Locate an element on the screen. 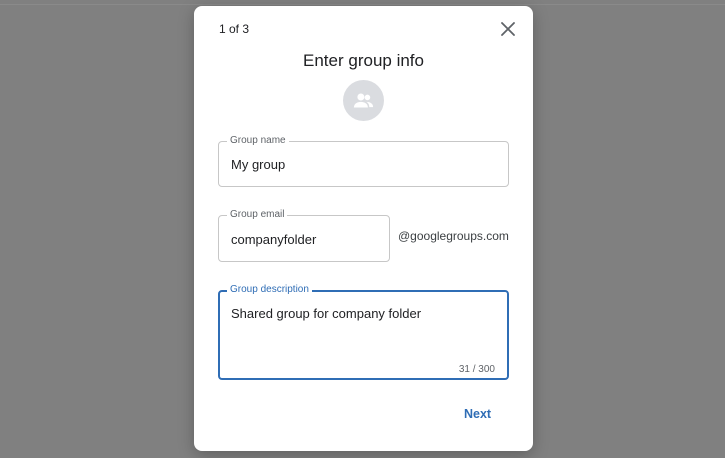  group-avatar is located at coordinates (363, 100).